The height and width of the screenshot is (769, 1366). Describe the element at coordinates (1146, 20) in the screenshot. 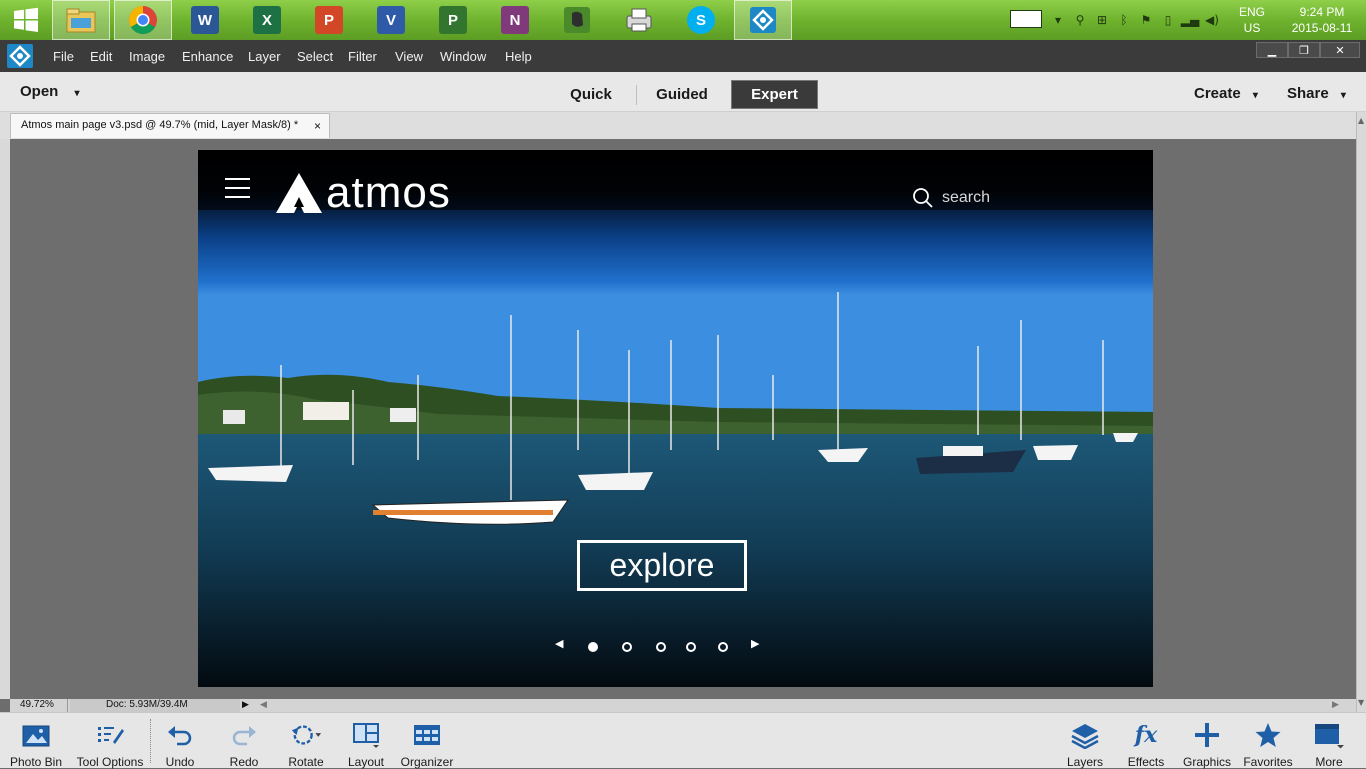

I see `action-center-icon: ⚑` at that location.